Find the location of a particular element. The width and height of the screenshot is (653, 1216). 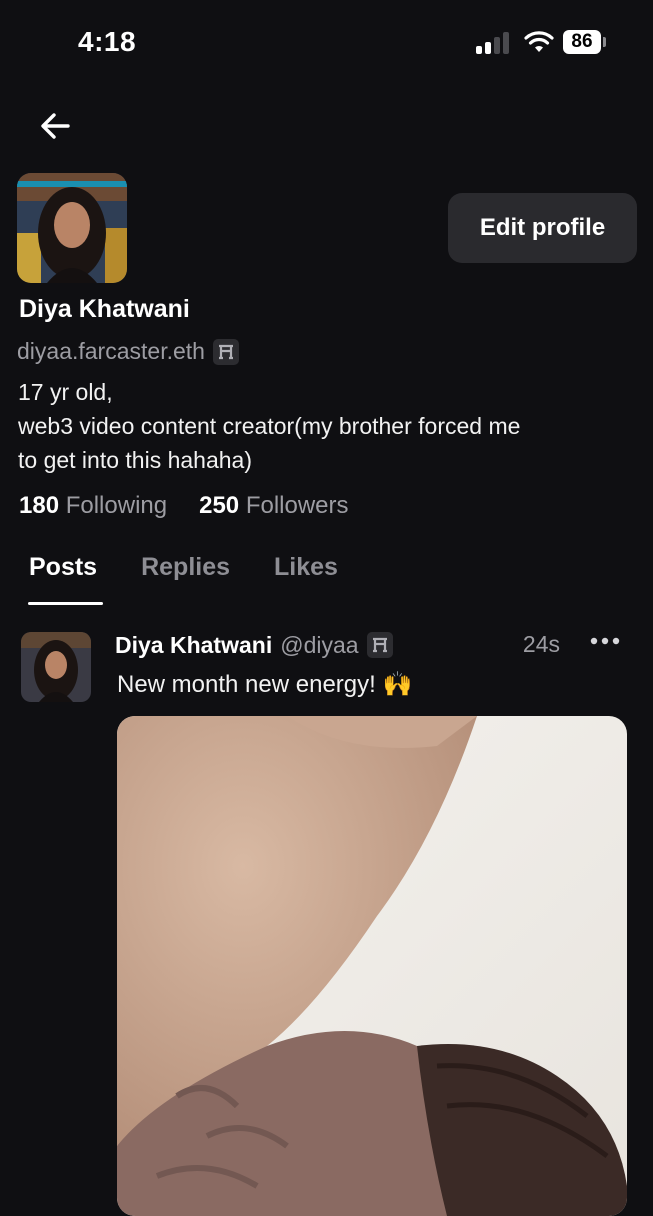

post-author: Diya Khatwani is located at coordinates (193, 645).